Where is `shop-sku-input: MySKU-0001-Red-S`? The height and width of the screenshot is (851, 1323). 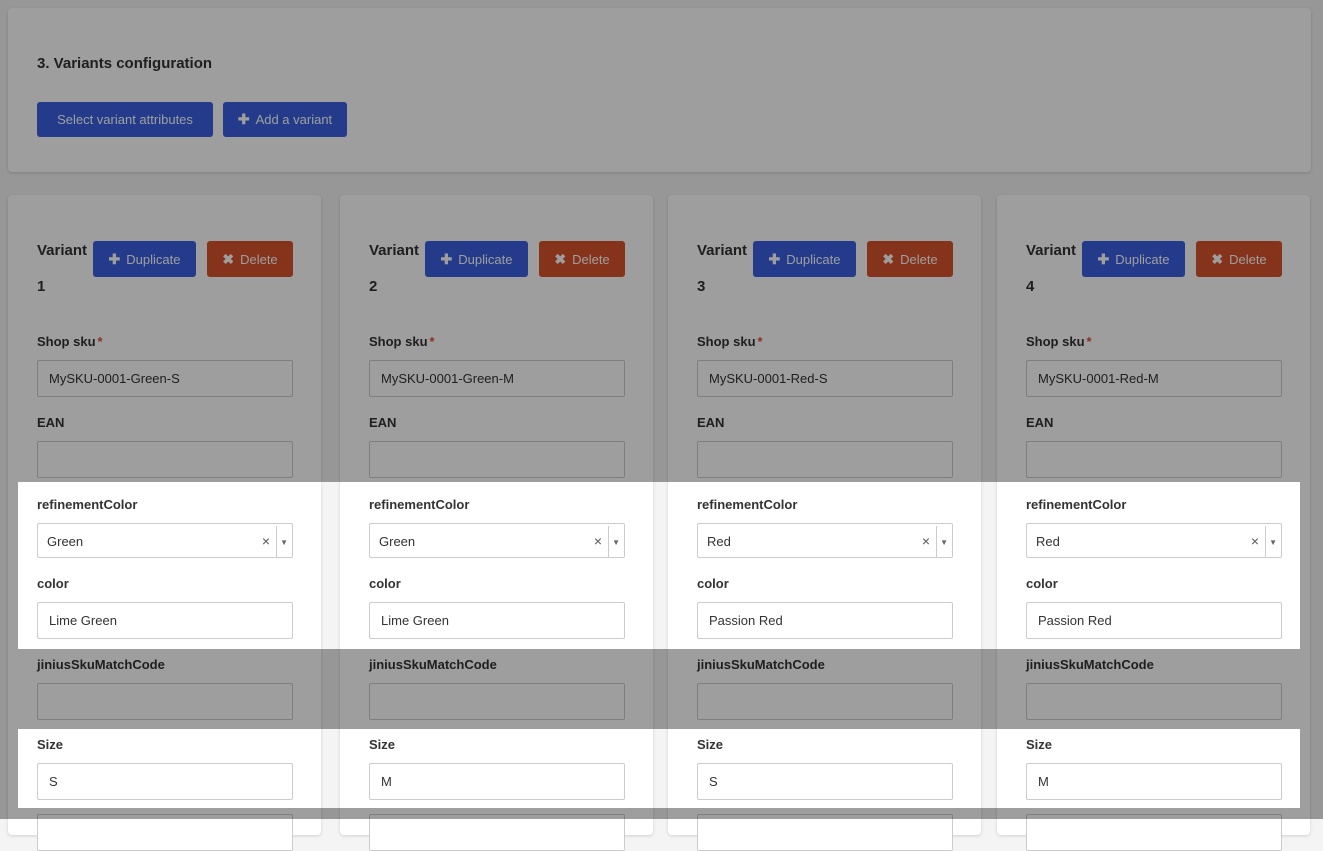 shop-sku-input: MySKU-0001-Red-S is located at coordinates (825, 378).